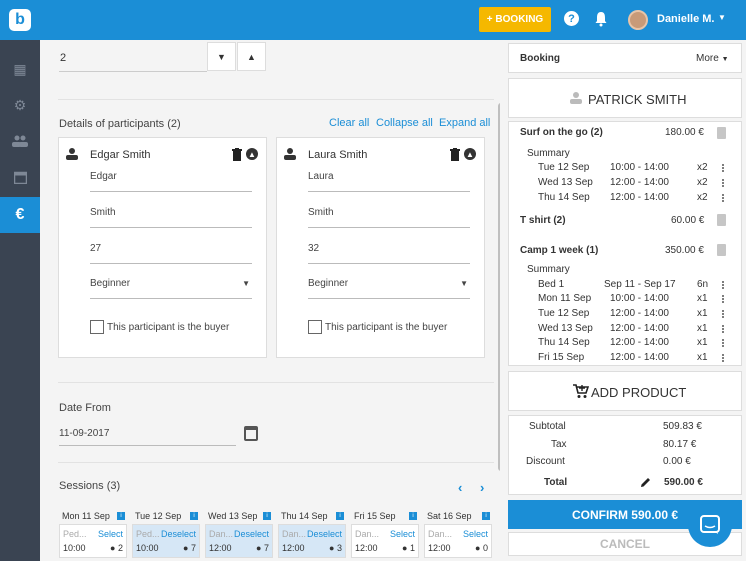 The height and width of the screenshot is (561, 746). Describe the element at coordinates (640, 284) in the screenshot. I see `row-time: Sep 11 - Sep 17` at that location.